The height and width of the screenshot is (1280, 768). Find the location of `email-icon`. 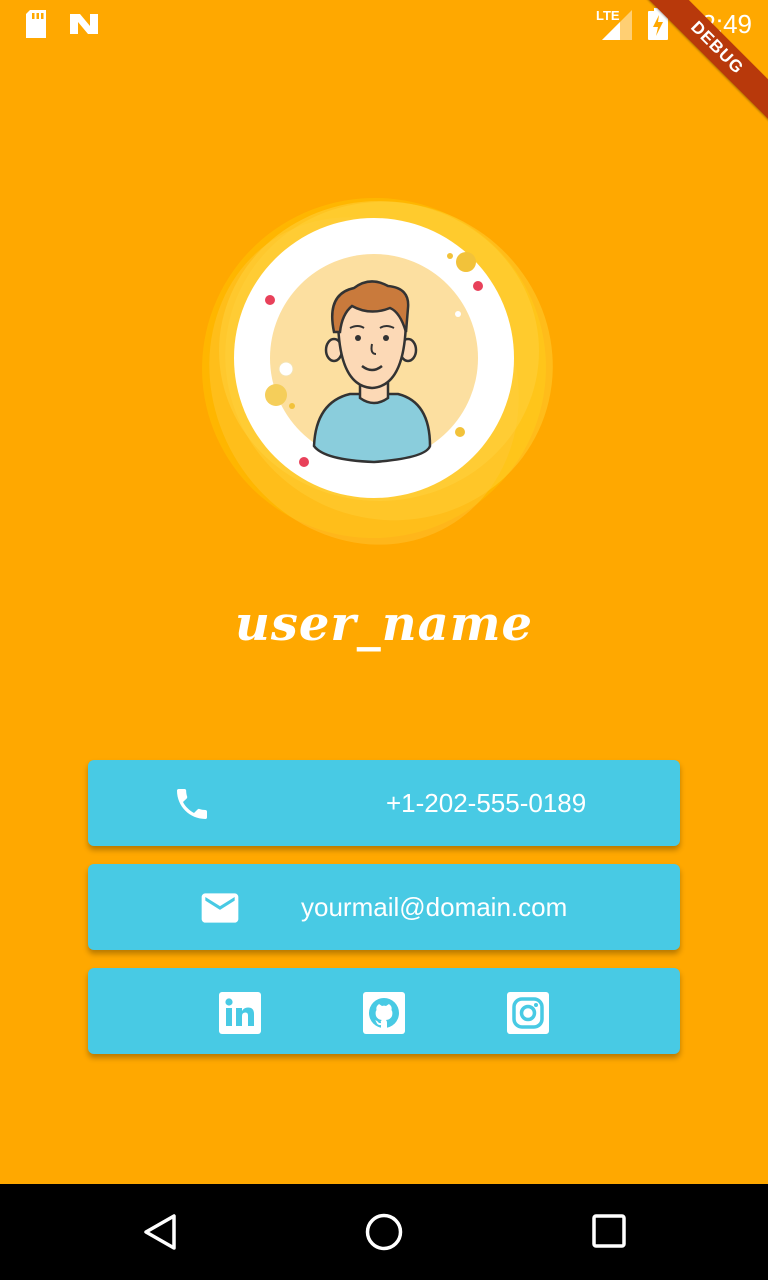

email-icon is located at coordinates (220, 908).